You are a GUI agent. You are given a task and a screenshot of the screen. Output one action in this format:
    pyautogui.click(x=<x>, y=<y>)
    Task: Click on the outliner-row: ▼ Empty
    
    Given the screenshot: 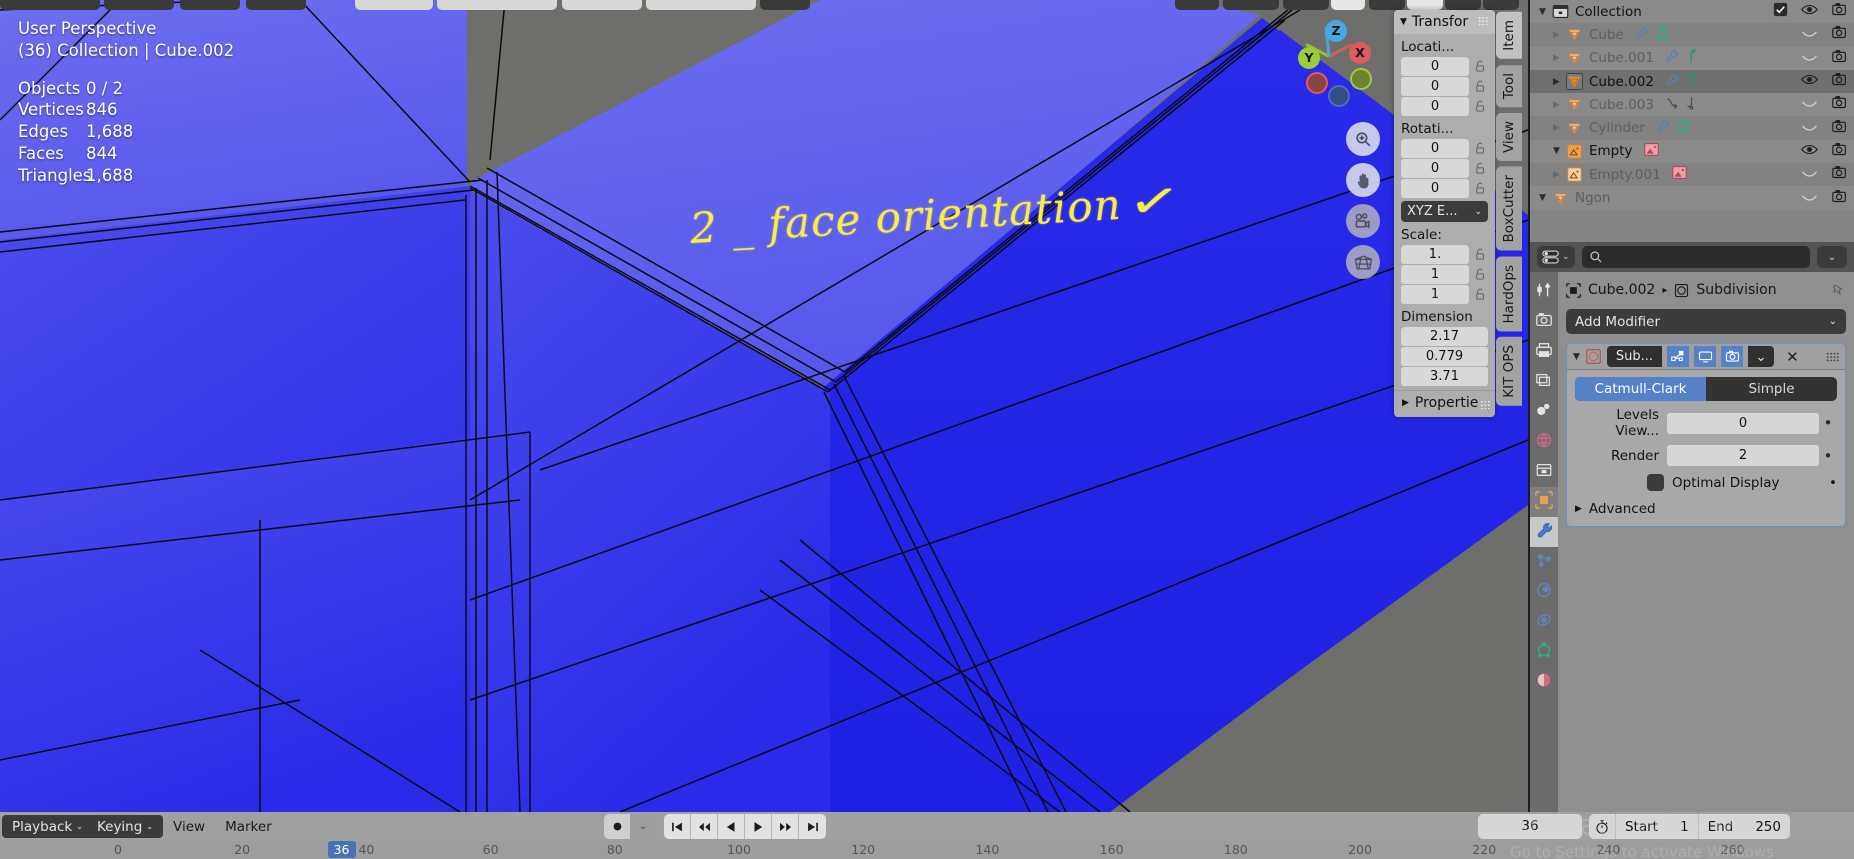 What is the action you would take?
    pyautogui.click(x=1692, y=151)
    